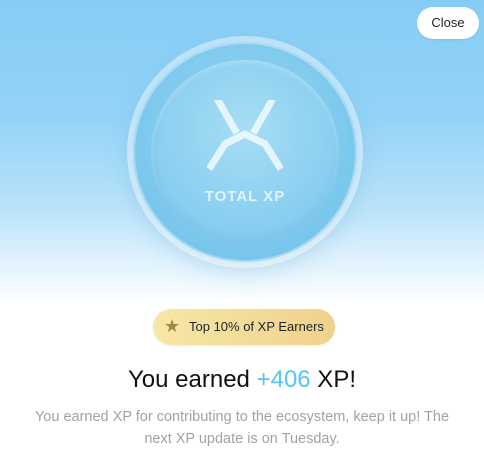  What do you see at coordinates (192, 379) in the screenshot?
I see `headline-prefix: You earned` at bounding box center [192, 379].